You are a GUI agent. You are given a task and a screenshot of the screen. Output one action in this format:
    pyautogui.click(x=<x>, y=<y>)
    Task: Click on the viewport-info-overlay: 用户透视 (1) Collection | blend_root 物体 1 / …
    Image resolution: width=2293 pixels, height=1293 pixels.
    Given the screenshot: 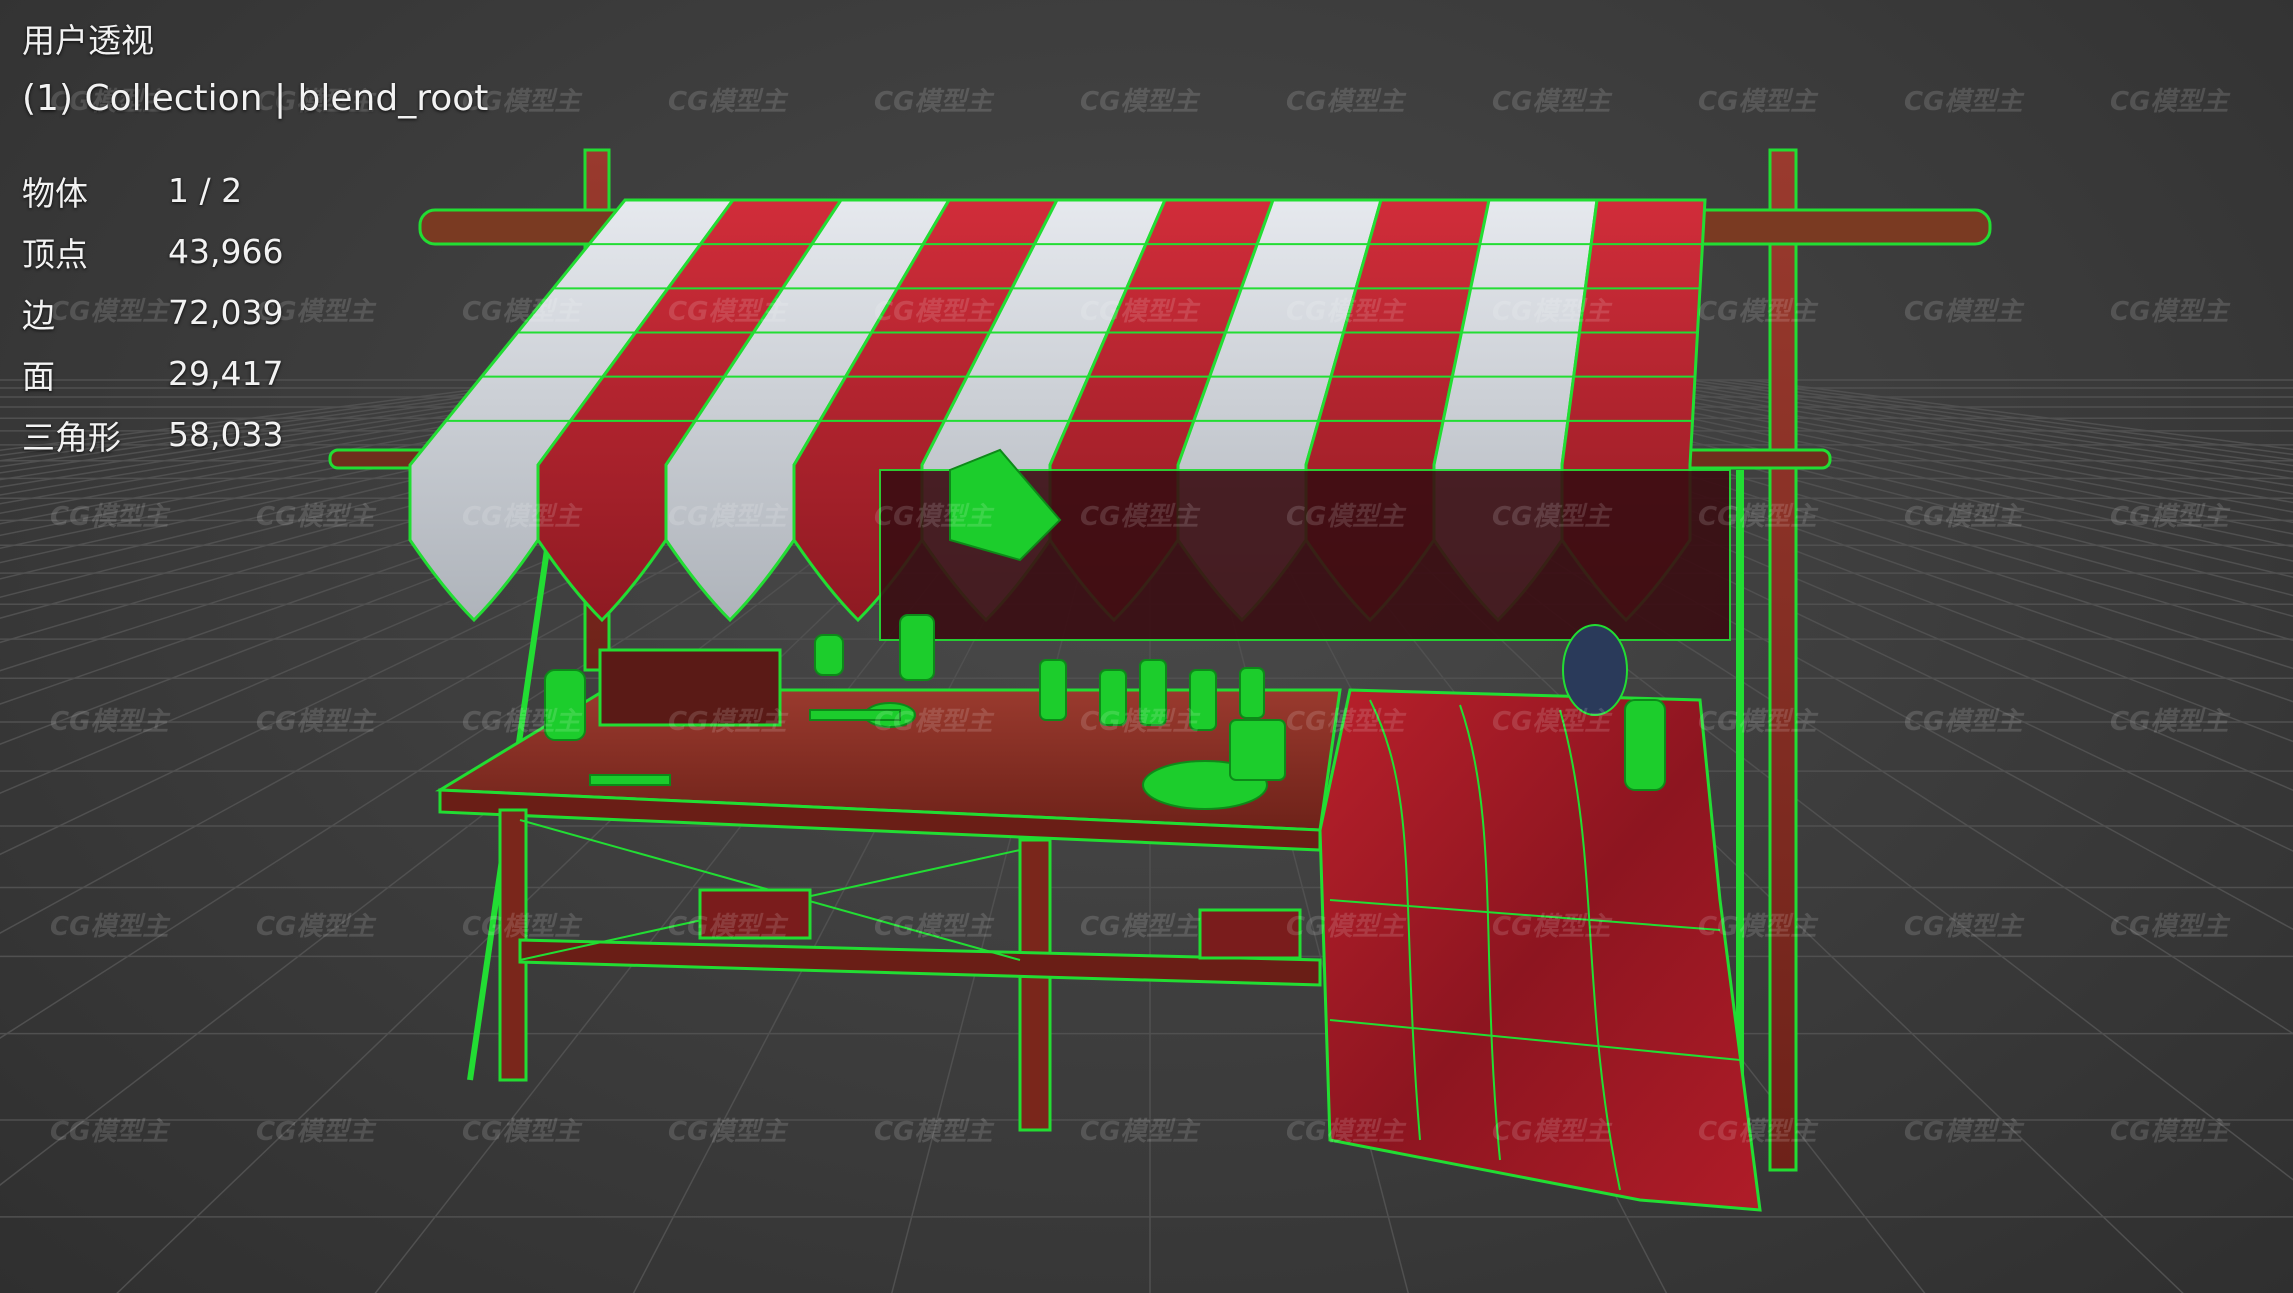 What is the action you would take?
    pyautogui.click(x=255, y=241)
    